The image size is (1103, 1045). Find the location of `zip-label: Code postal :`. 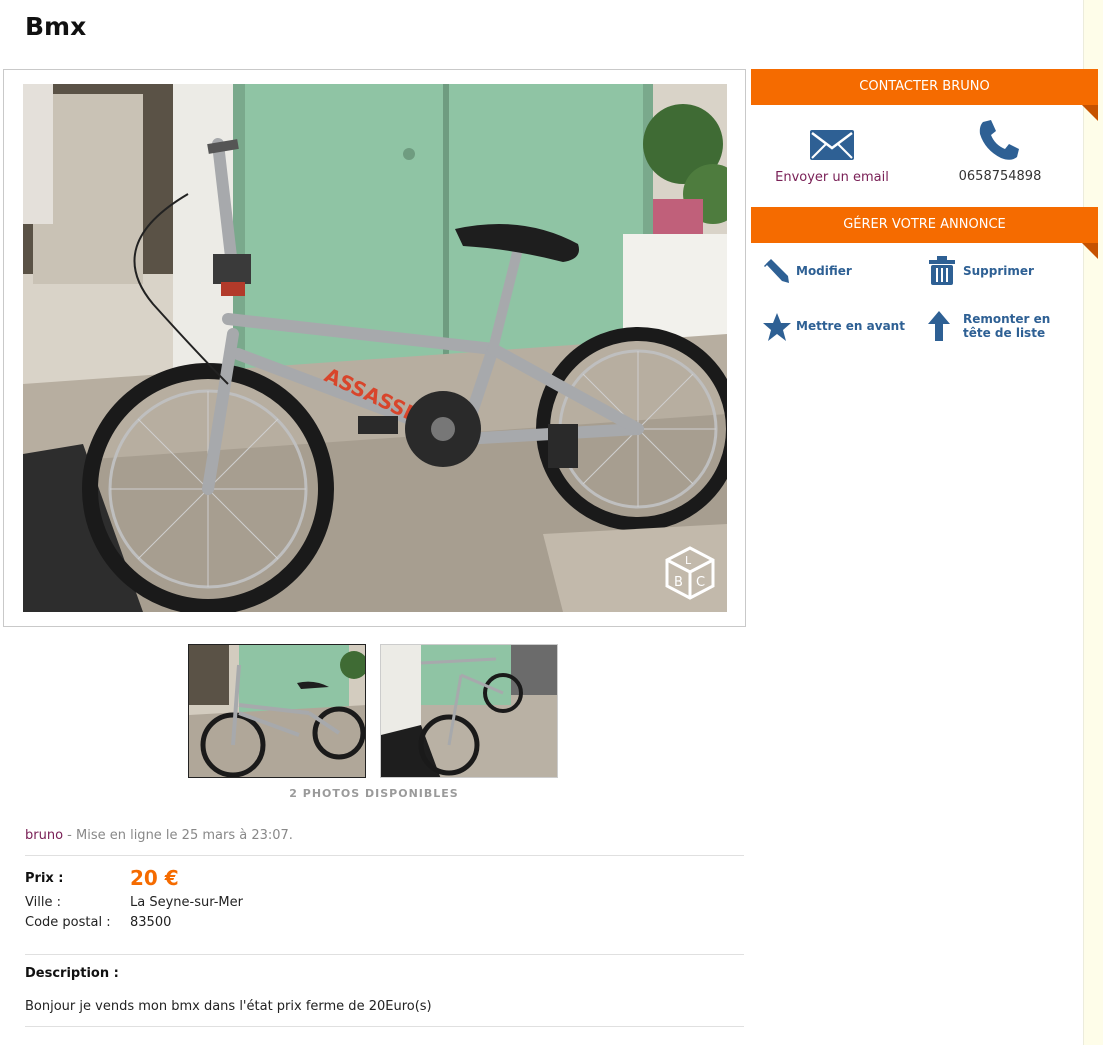

zip-label: Code postal : is located at coordinates (68, 922).